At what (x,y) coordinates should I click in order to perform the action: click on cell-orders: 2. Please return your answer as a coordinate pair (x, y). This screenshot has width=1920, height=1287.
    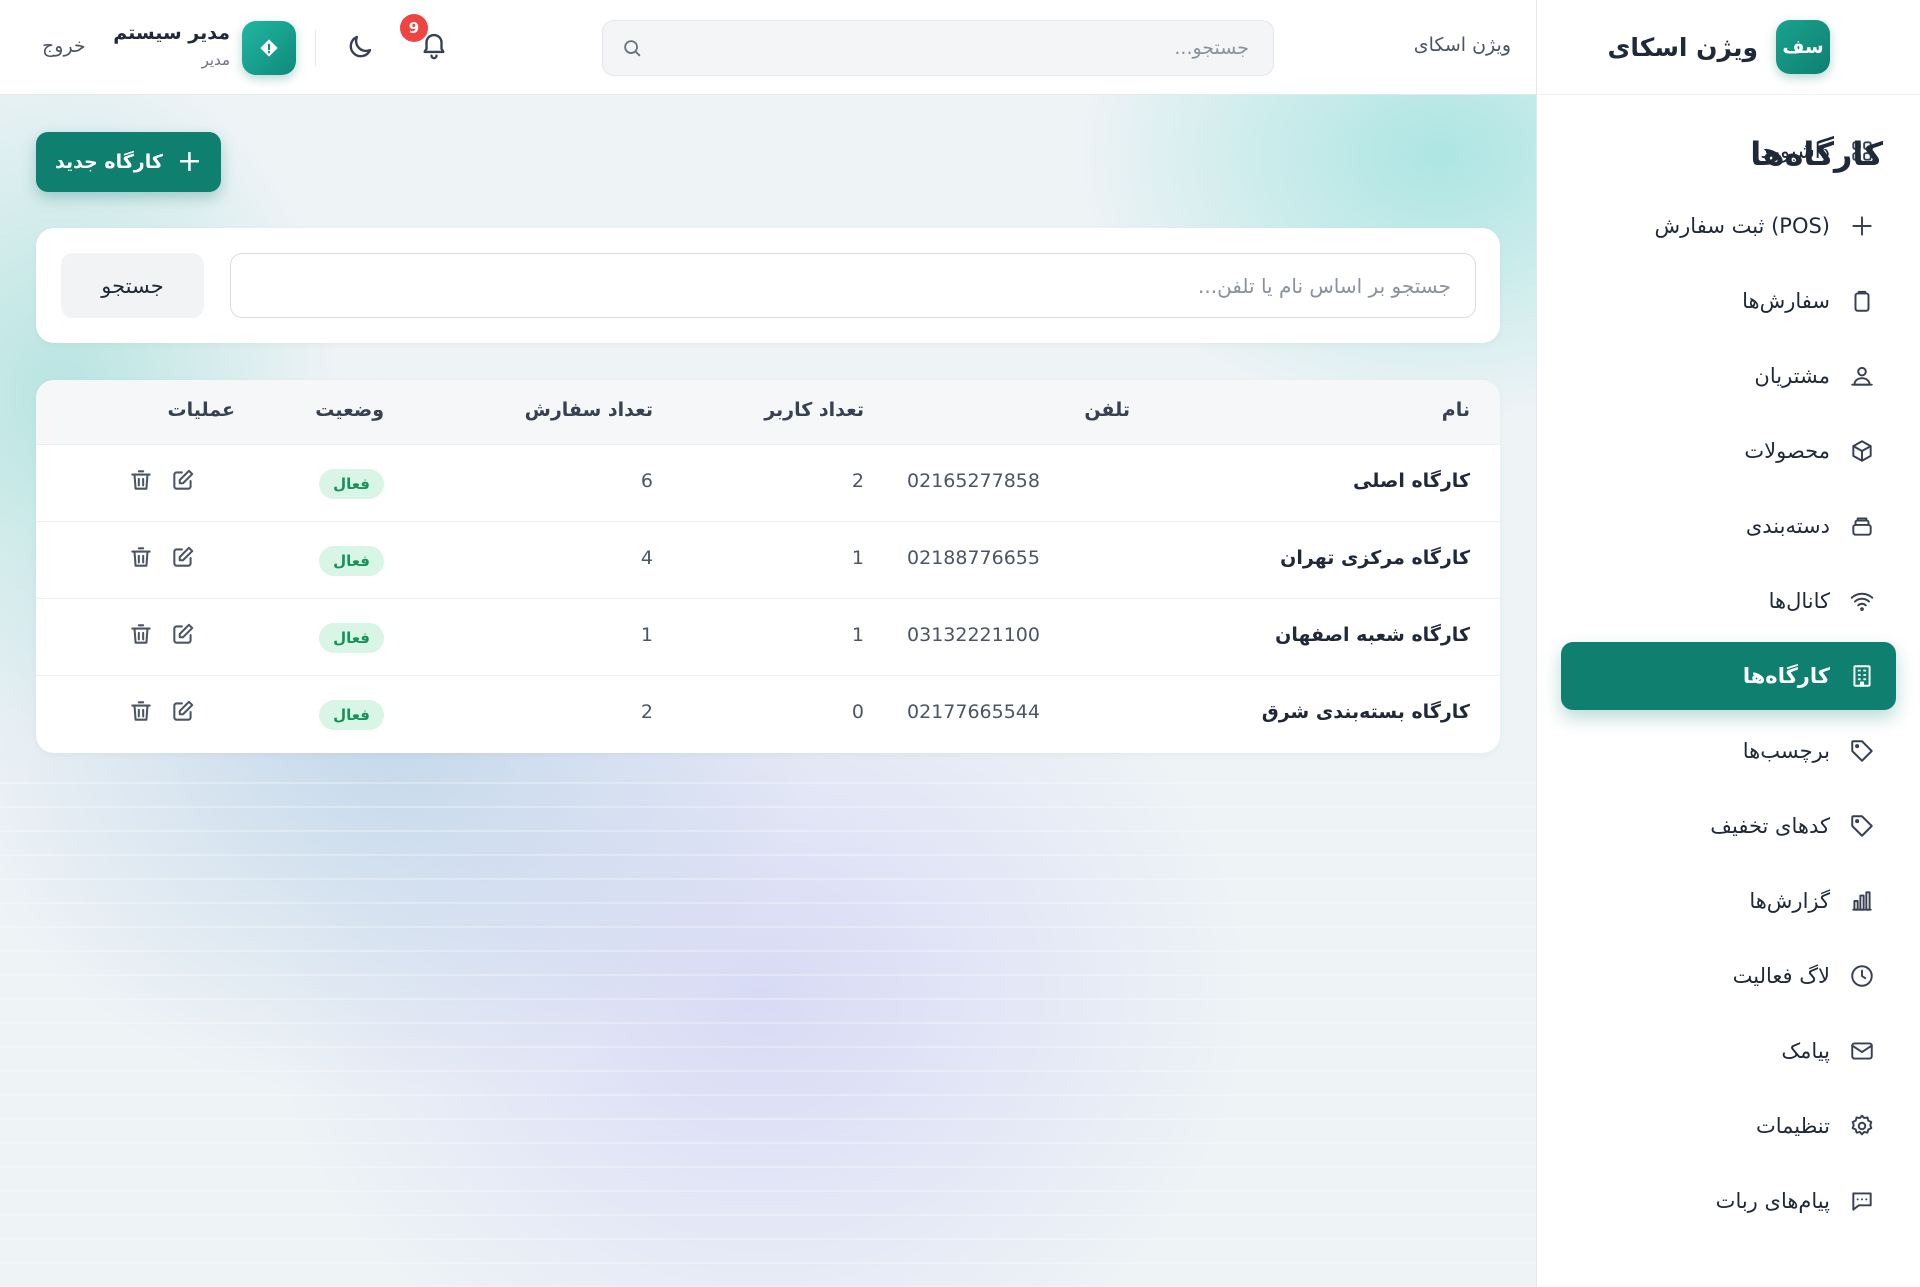
    Looking at the image, I should click on (646, 712).